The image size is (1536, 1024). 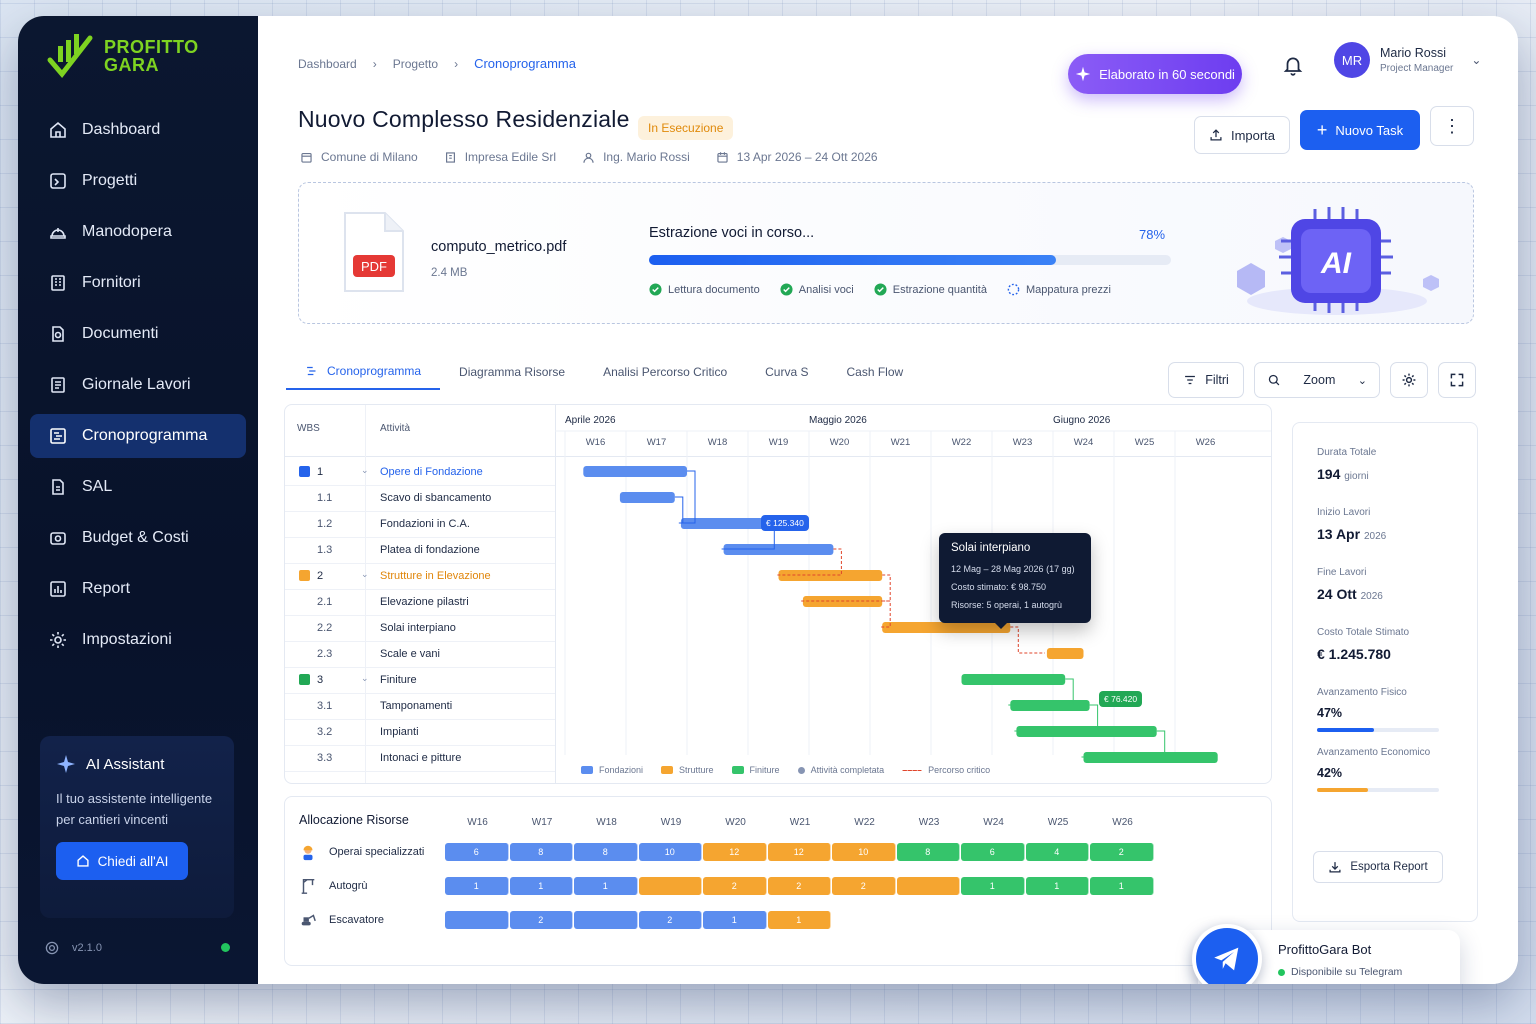 I want to click on tab-analisi-percorso-critico: Analisi Percorso Critico, so click(x=665, y=372).